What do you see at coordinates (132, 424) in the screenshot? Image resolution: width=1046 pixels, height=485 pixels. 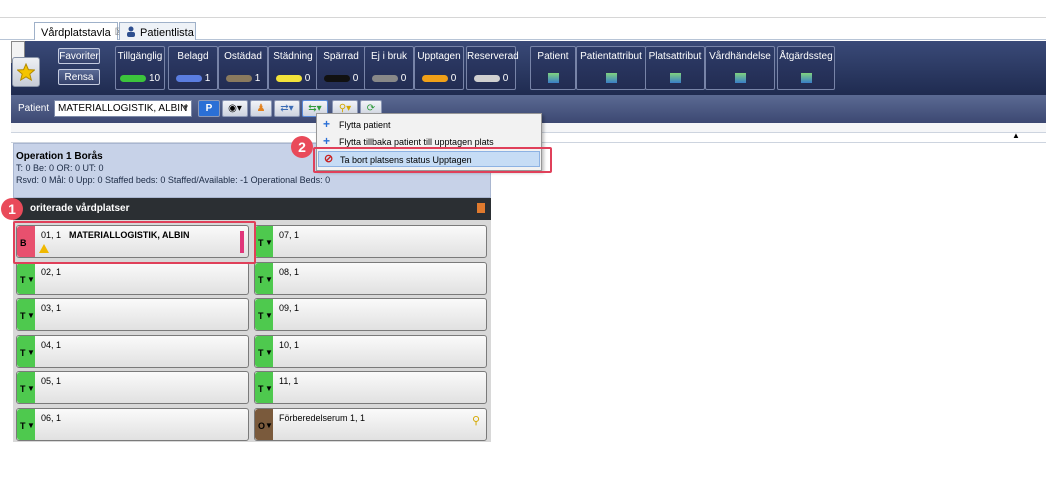 I see `bed-card: T ▼ 06, 1` at bounding box center [132, 424].